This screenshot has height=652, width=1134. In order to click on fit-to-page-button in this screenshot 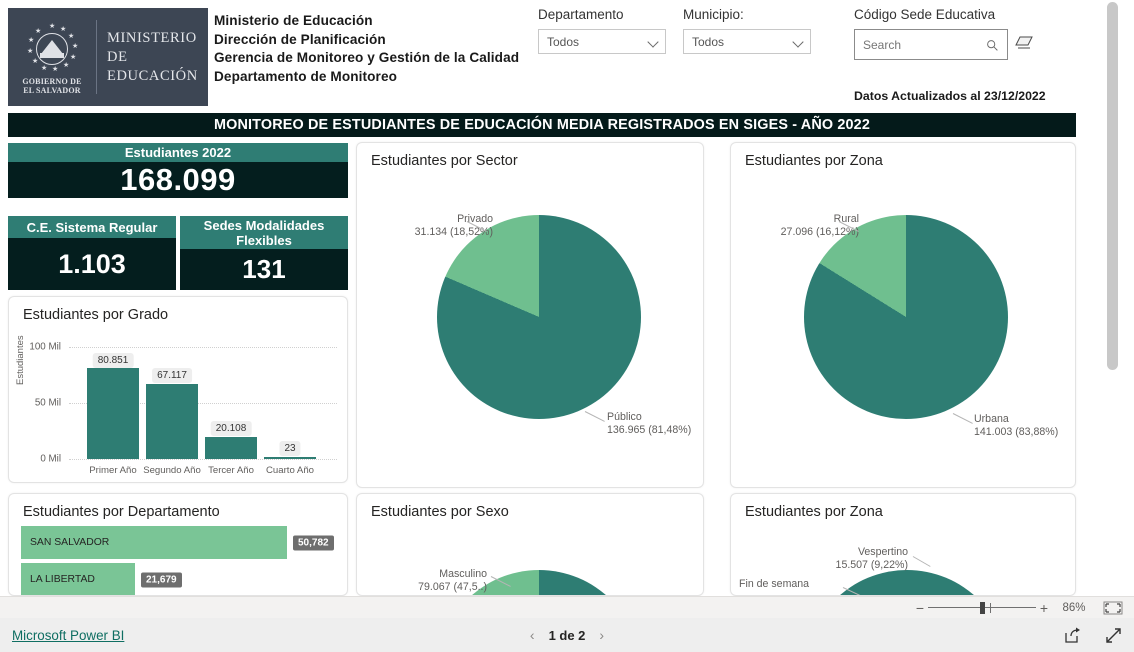, I will do `click(1113, 608)`.